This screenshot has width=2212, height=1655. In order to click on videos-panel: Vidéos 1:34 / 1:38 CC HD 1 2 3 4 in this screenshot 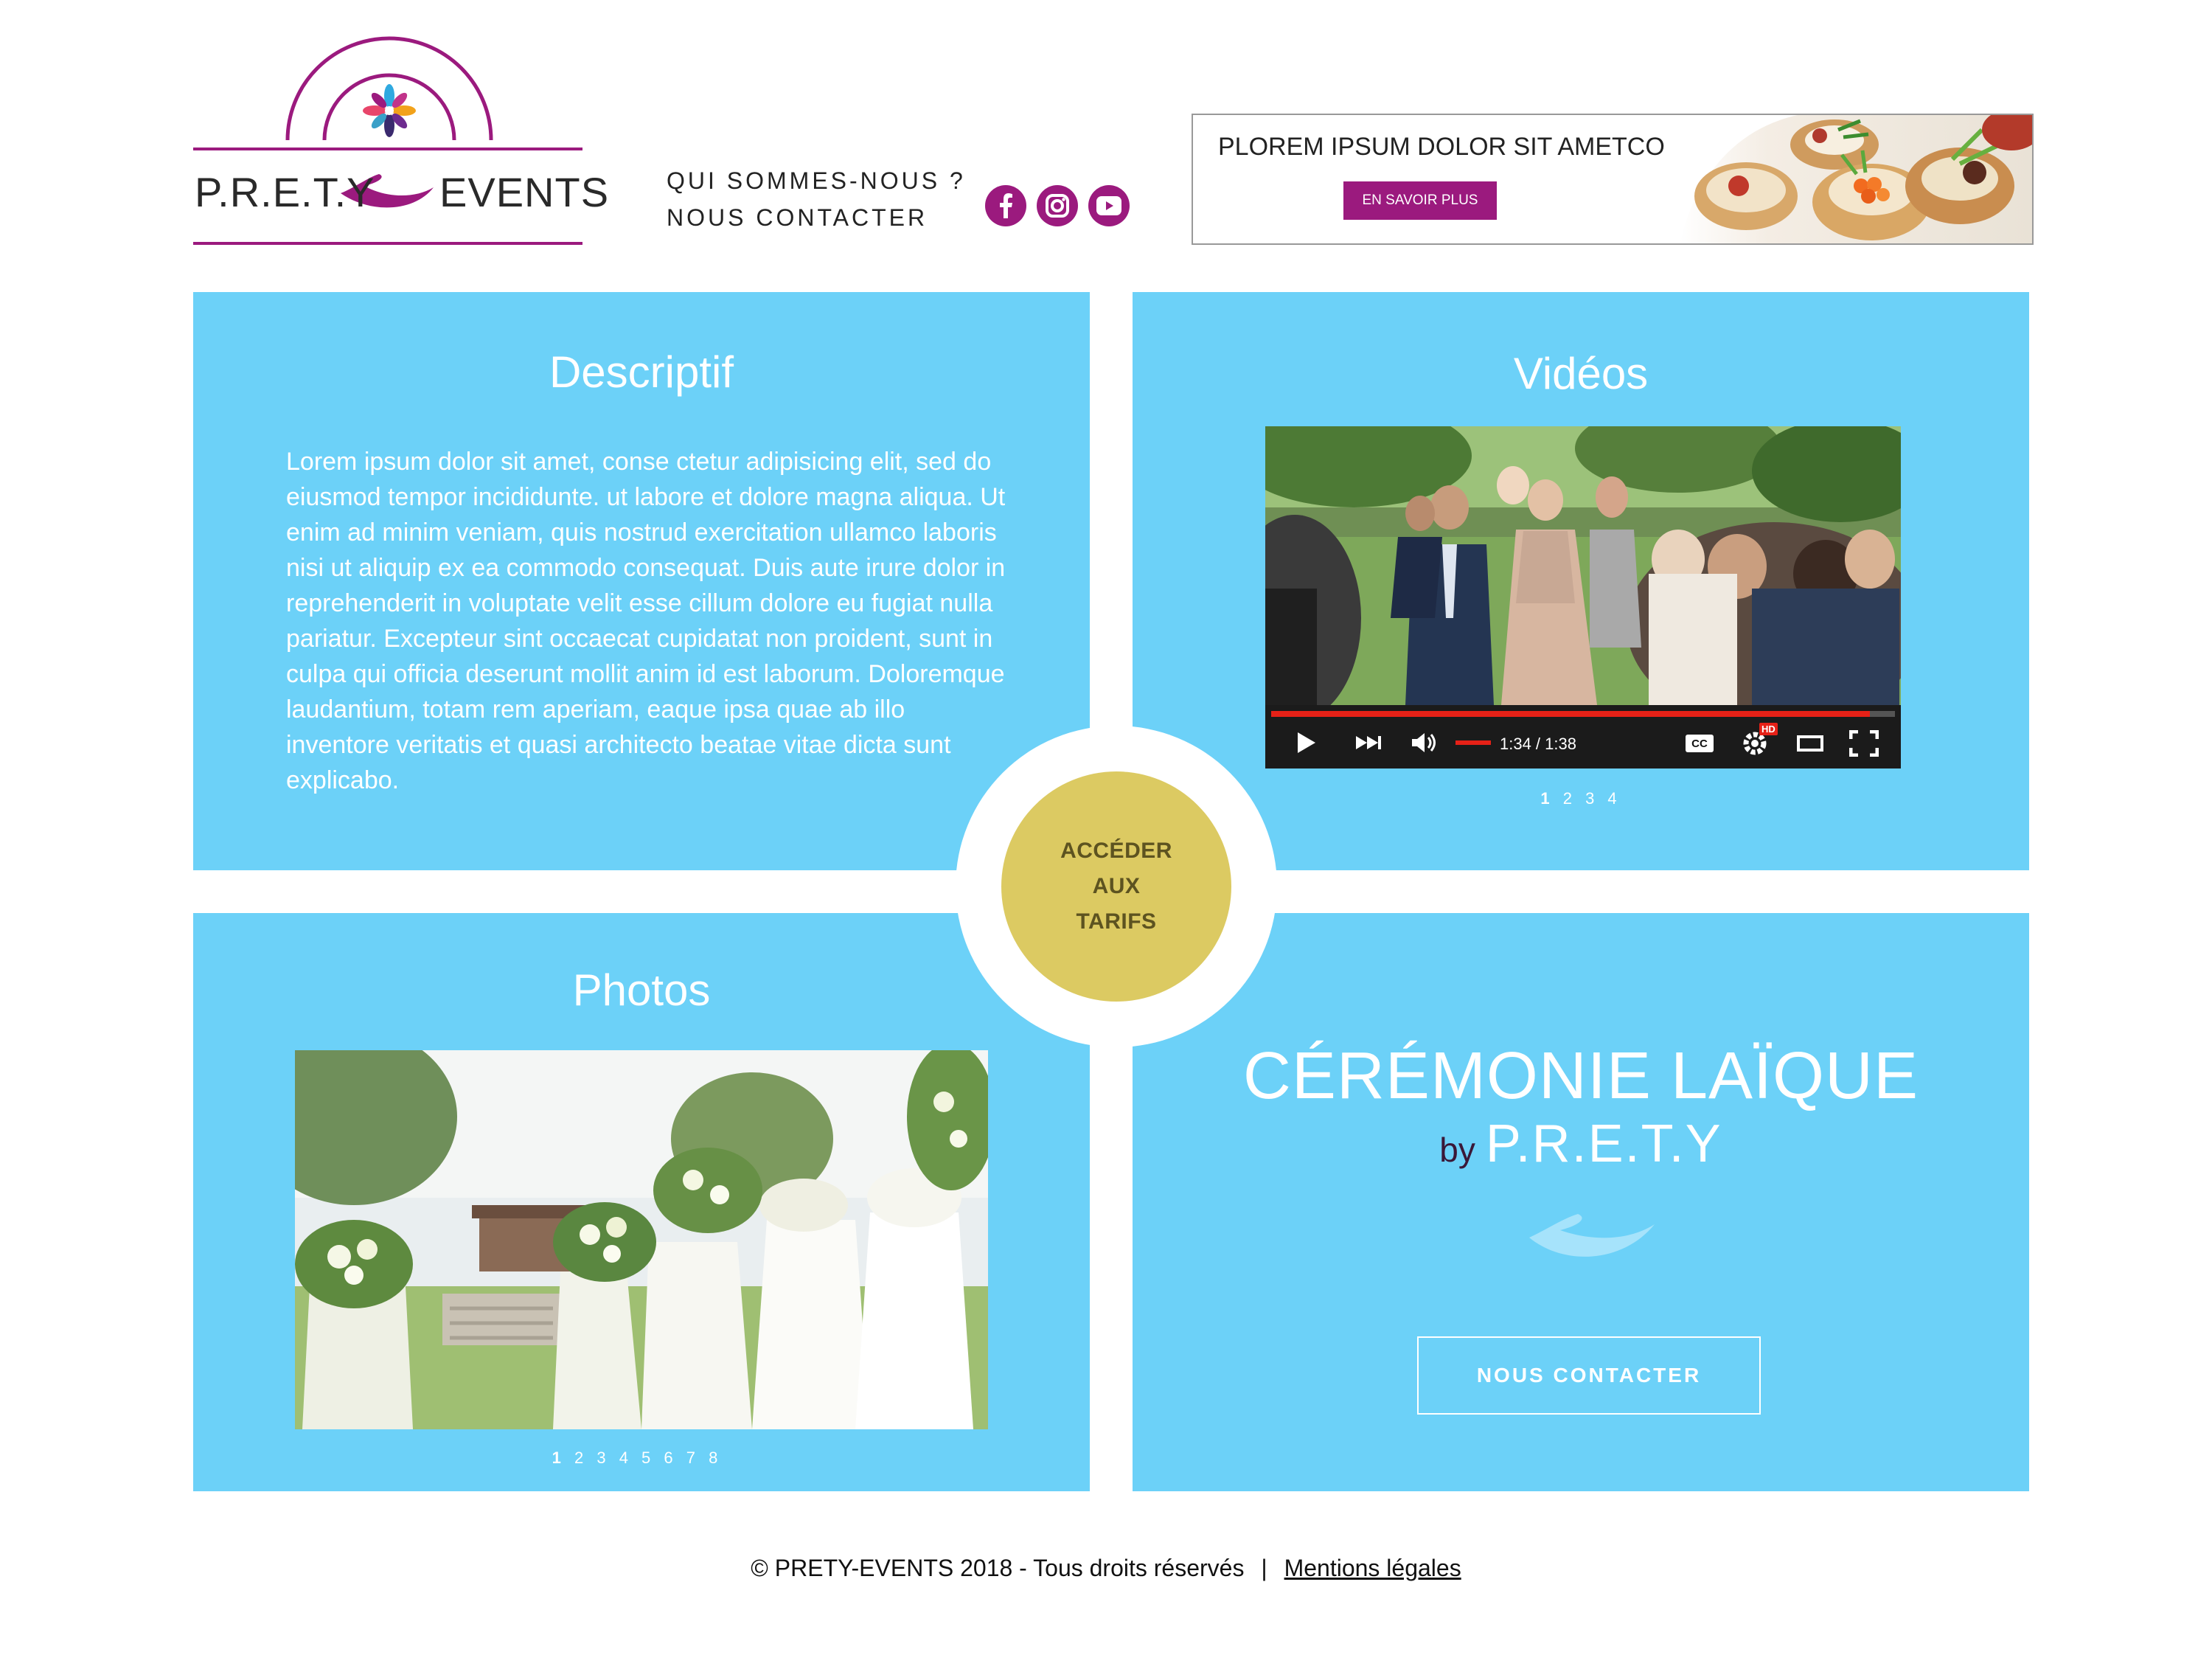, I will do `click(1581, 581)`.